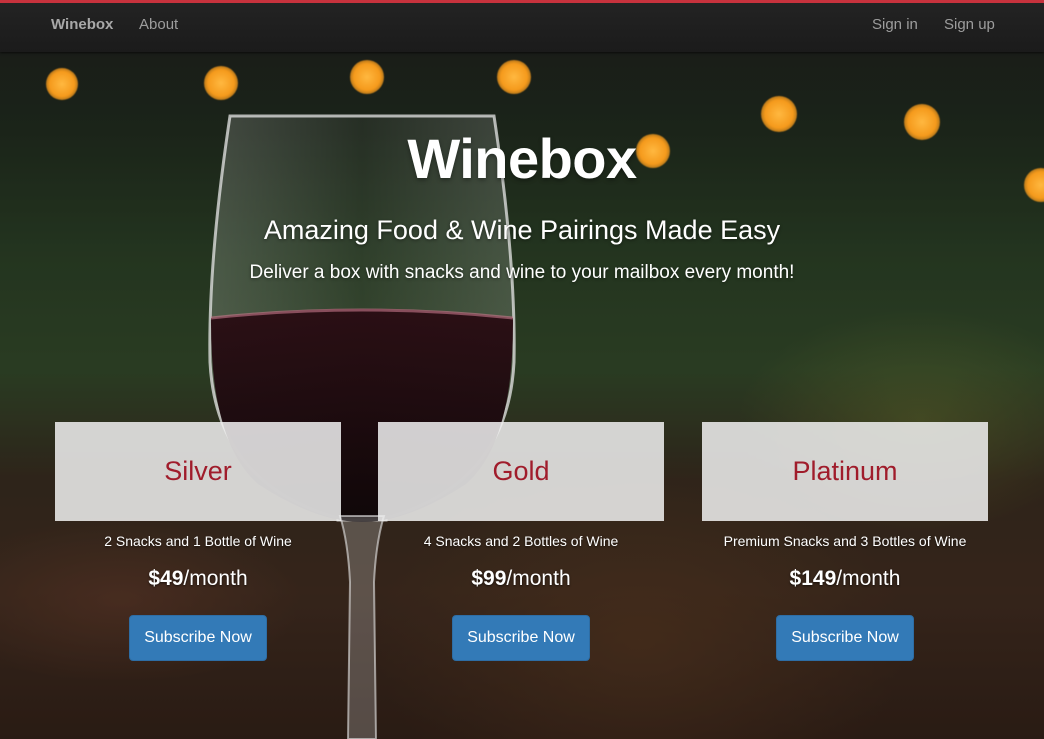 The height and width of the screenshot is (739, 1044). What do you see at coordinates (158, 24) in the screenshot?
I see `nav-about-link: About` at bounding box center [158, 24].